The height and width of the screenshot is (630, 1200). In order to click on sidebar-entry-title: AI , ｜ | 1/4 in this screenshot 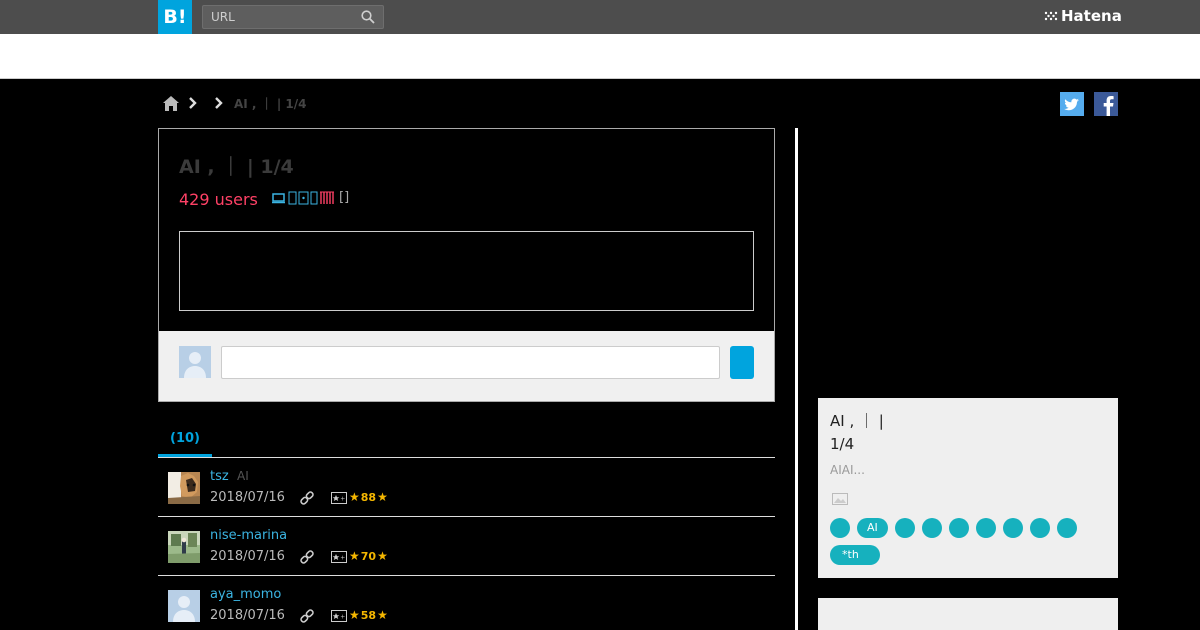, I will do `click(965, 433)`.